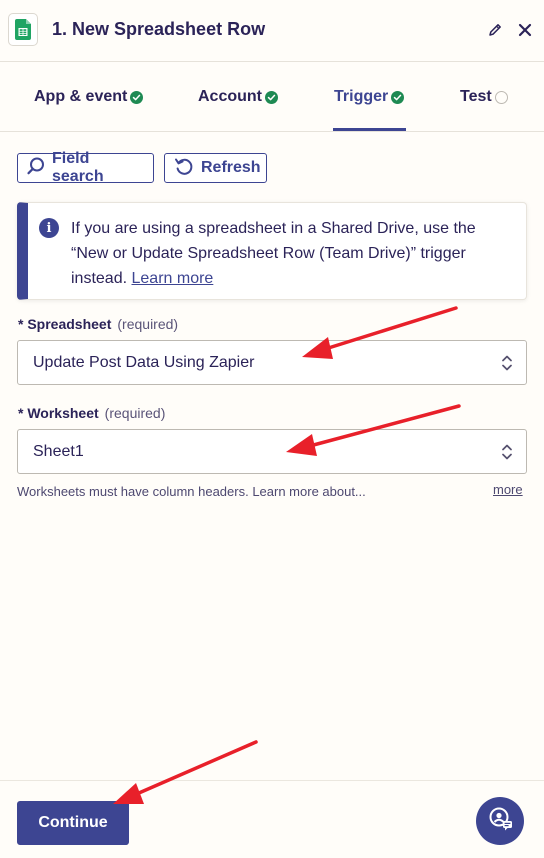 The width and height of the screenshot is (544, 858). What do you see at coordinates (73, 823) in the screenshot?
I see `continue-button: Continue` at bounding box center [73, 823].